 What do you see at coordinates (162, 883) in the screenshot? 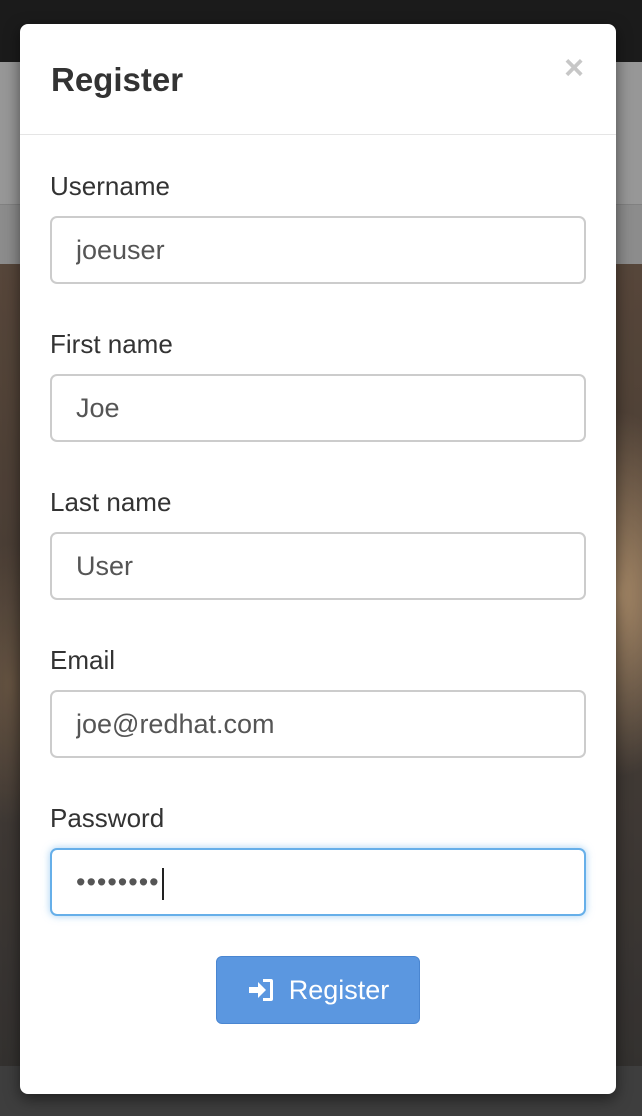
I see `text-caret` at bounding box center [162, 883].